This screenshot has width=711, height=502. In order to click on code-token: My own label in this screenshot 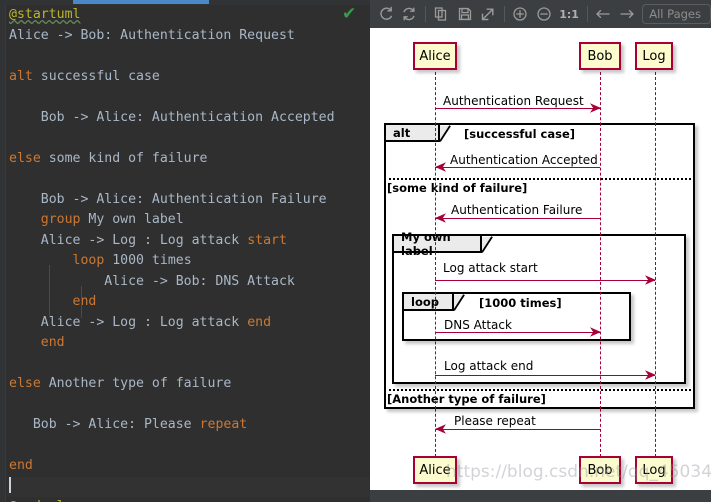, I will do `click(132, 219)`.